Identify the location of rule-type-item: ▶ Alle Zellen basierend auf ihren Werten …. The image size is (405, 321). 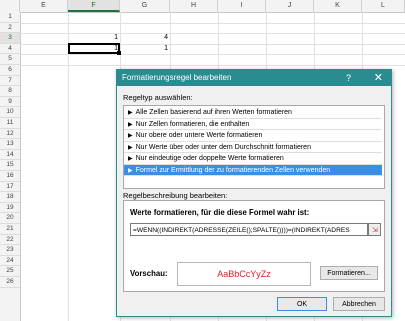
(253, 113).